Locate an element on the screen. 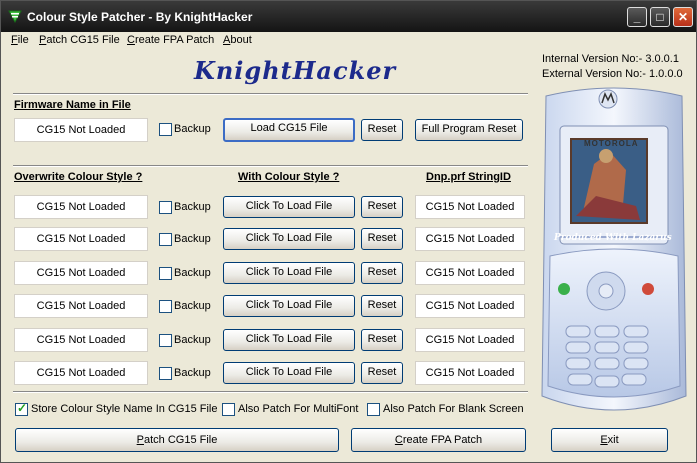 The image size is (697, 463). minimize-button: _ is located at coordinates (637, 17).